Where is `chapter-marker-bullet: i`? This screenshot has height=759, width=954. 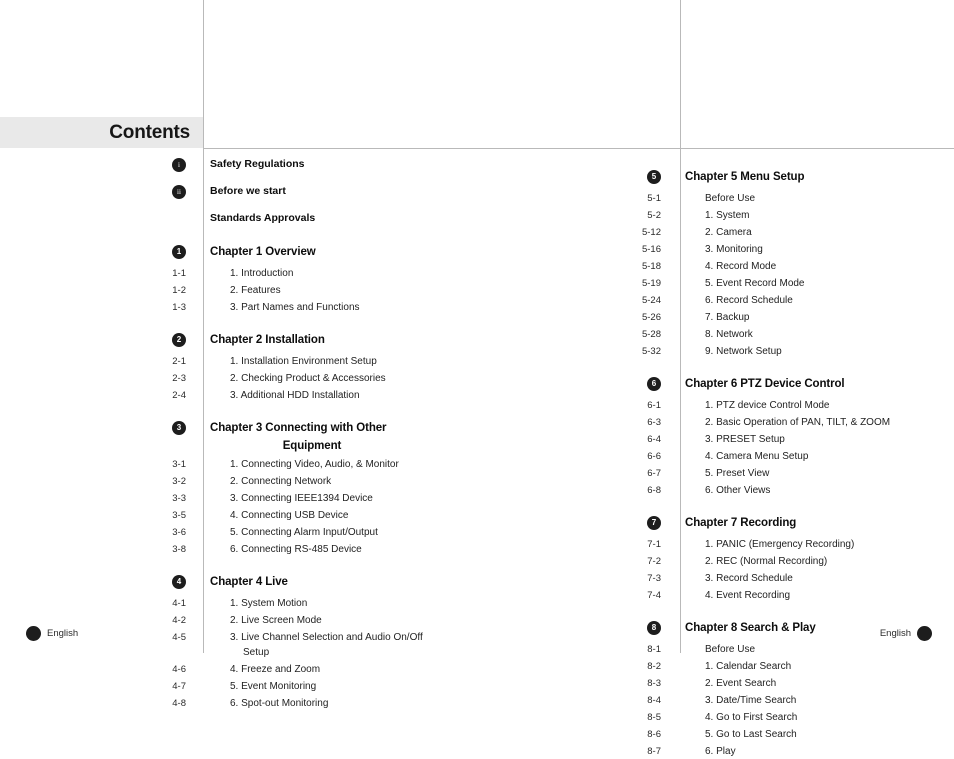 chapter-marker-bullet: i is located at coordinates (179, 165).